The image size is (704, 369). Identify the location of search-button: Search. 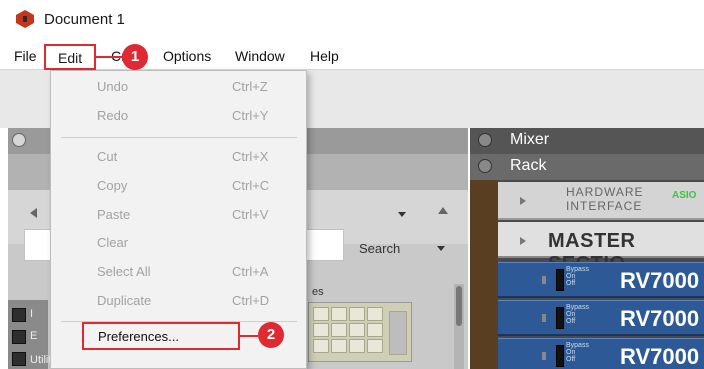
(379, 248).